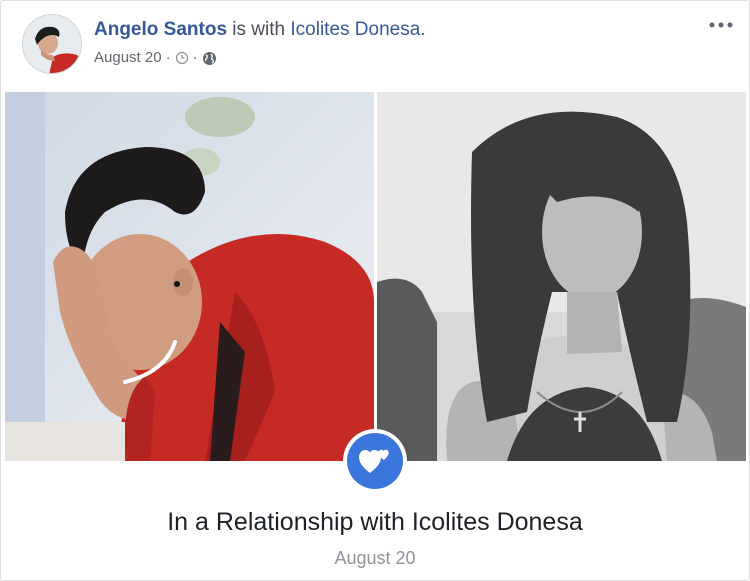  I want to click on relationship-badge, so click(375, 461).